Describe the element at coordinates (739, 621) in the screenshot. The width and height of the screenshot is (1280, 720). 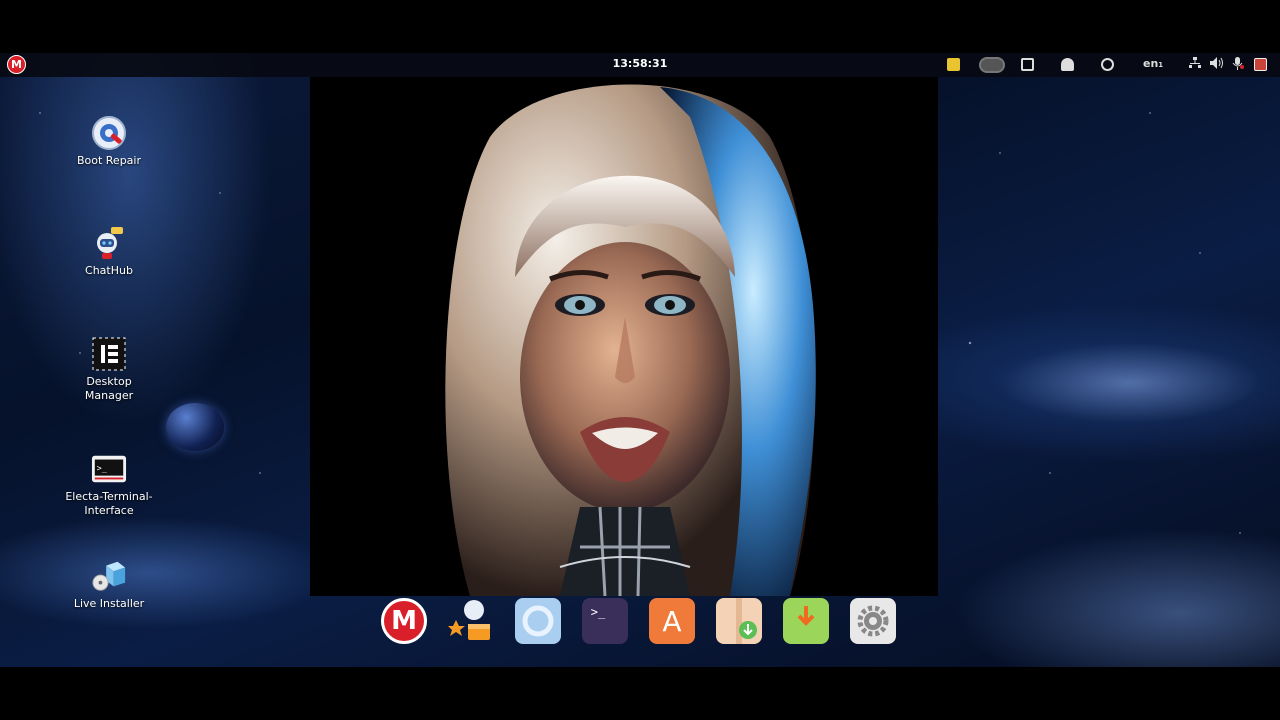
I see `dock-package-icon` at that location.